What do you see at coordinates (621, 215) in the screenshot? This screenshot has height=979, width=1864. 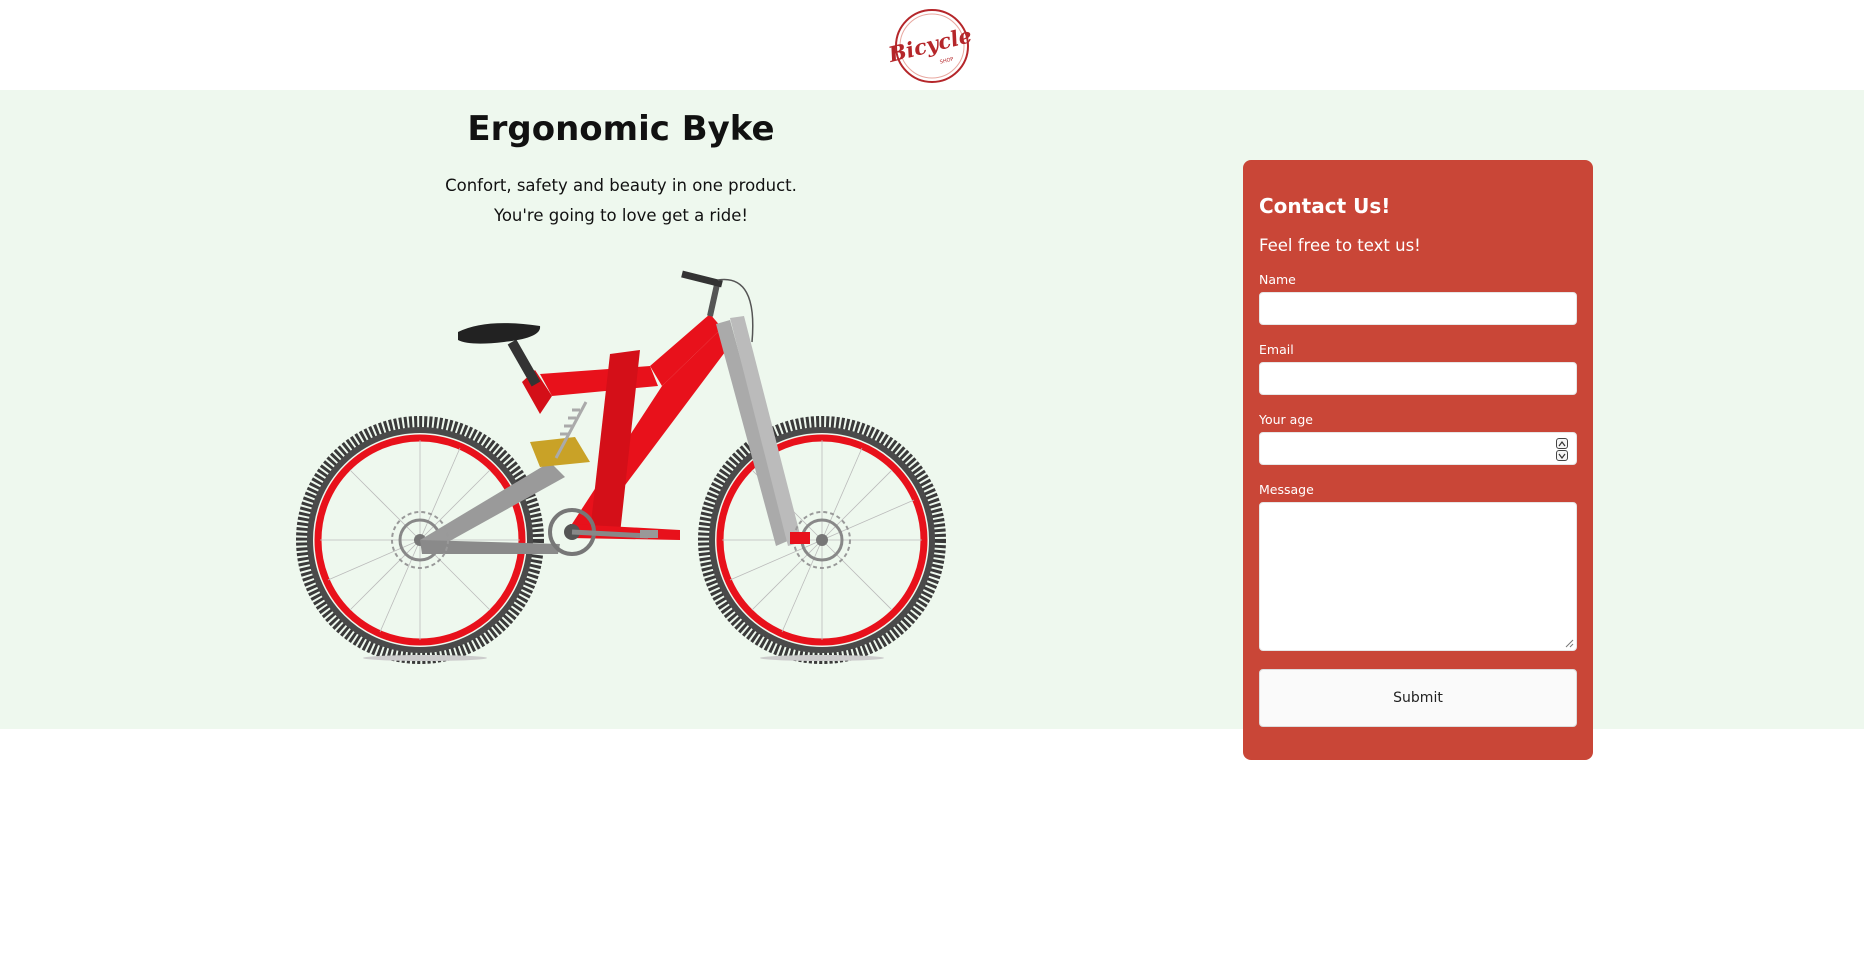 I see `hero-subtitle-line-2: You're going to love get a ride!` at bounding box center [621, 215].